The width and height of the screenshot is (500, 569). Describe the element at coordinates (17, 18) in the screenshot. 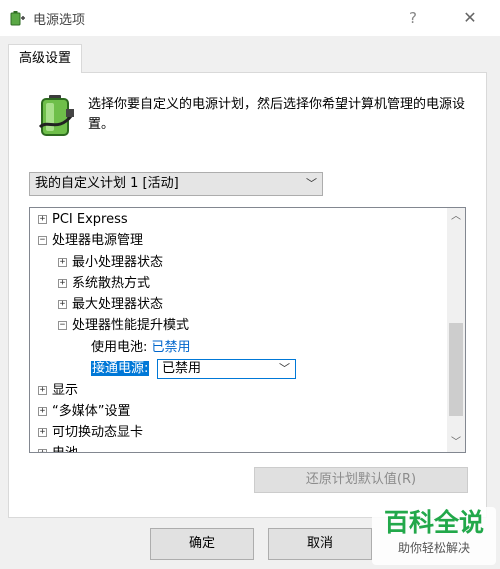

I see `power-options-icon` at that location.